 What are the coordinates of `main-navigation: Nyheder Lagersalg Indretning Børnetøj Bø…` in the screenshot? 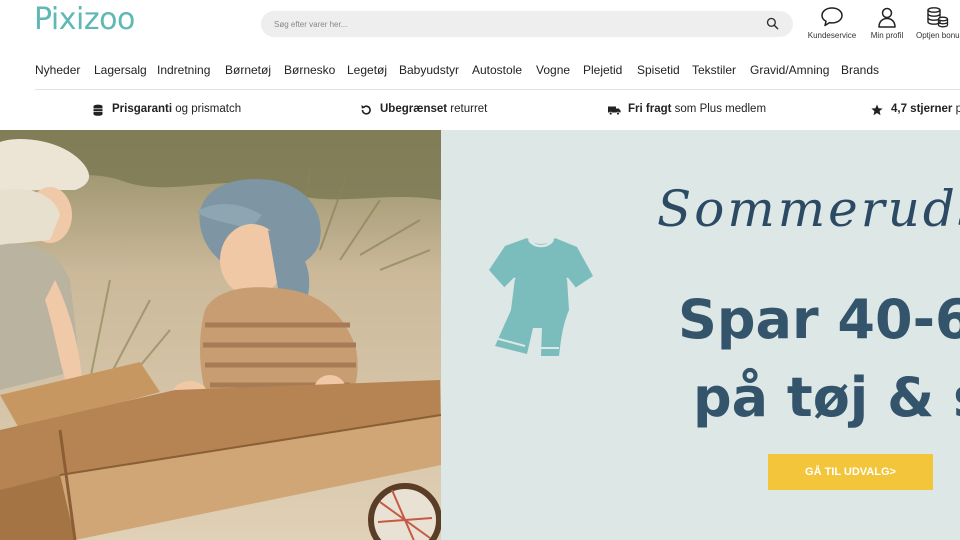 It's located at (480, 70).